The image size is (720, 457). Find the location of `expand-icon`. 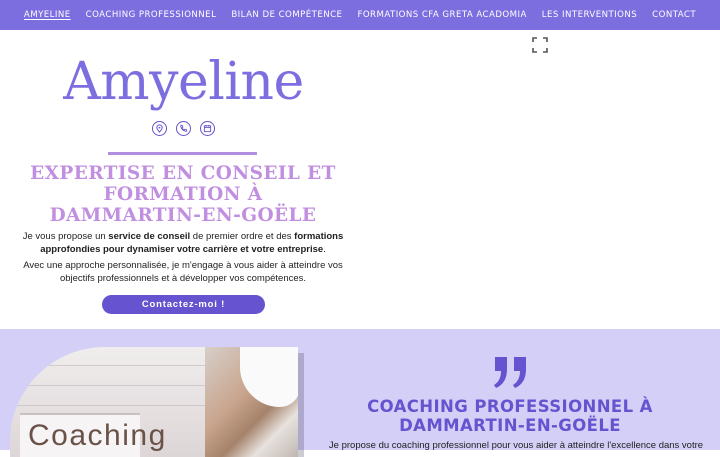

expand-icon is located at coordinates (540, 45).